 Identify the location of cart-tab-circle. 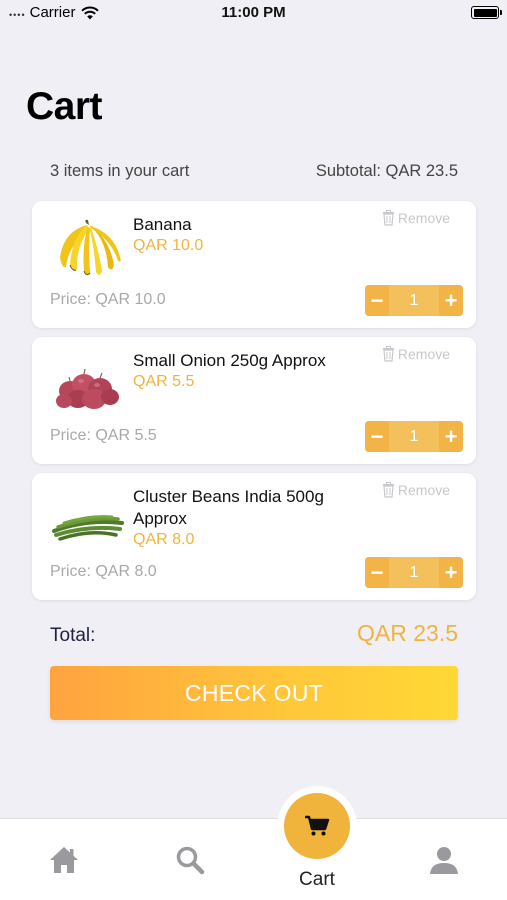
(317, 826).